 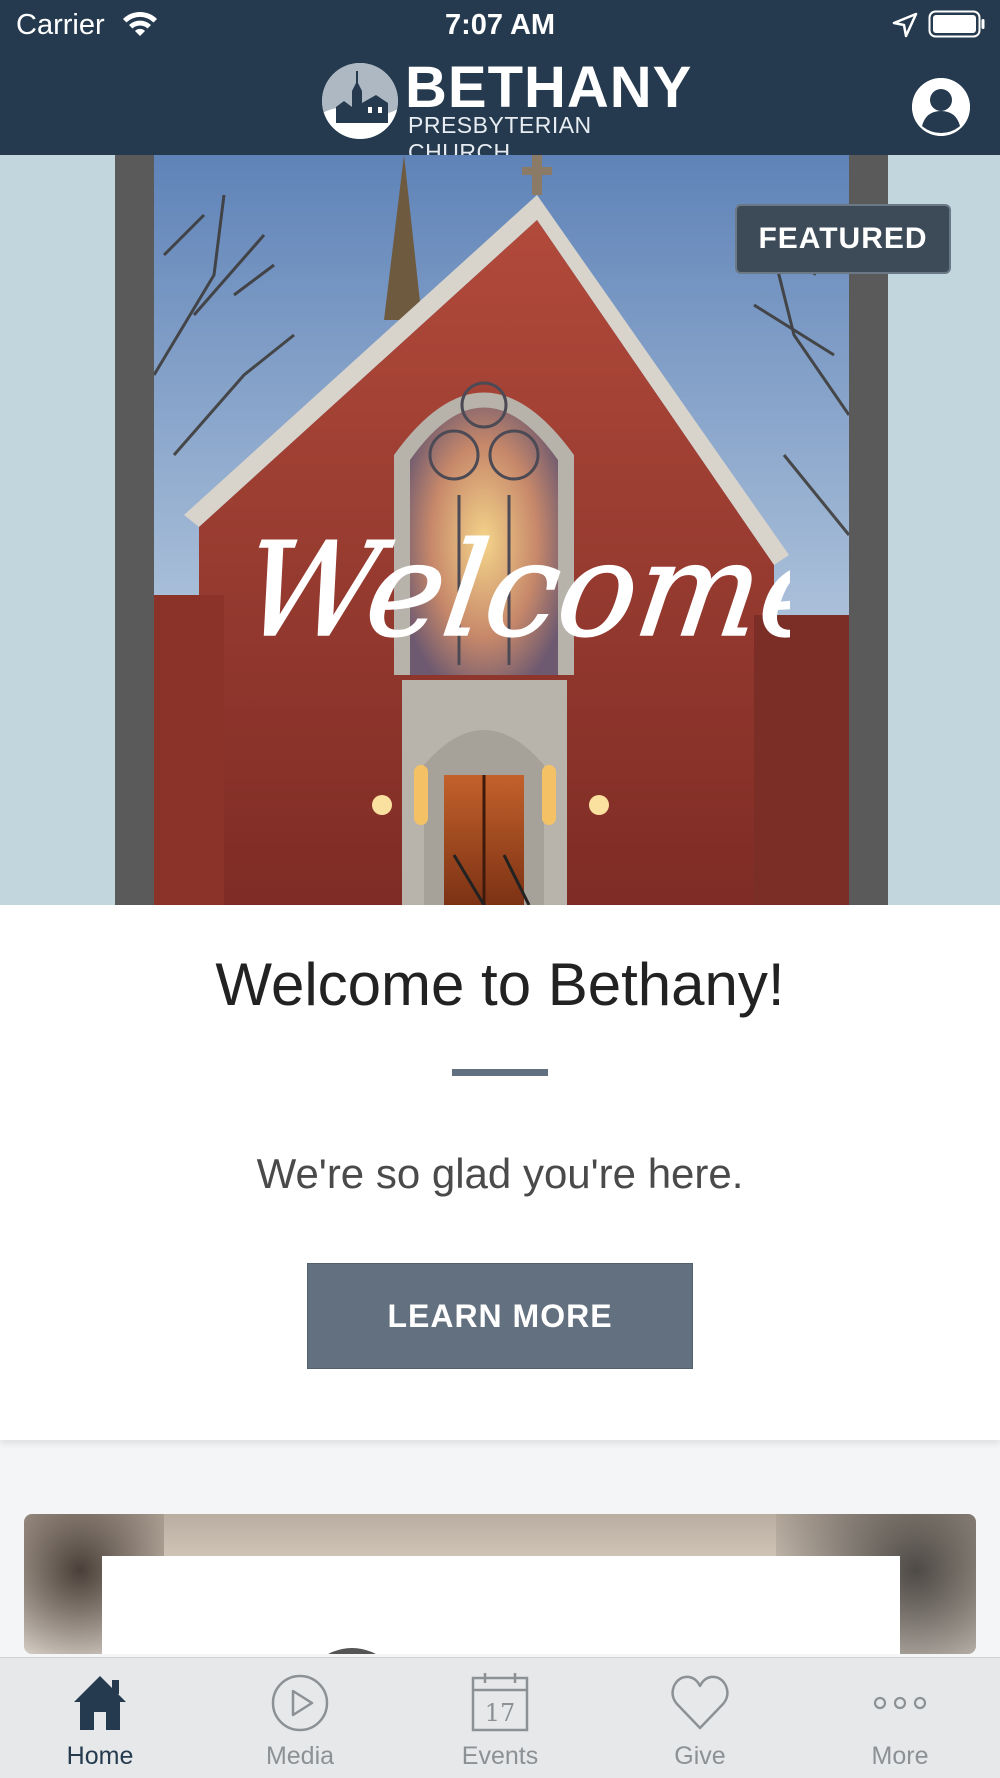 I want to click on tab-media: Media, so click(x=300, y=1718).